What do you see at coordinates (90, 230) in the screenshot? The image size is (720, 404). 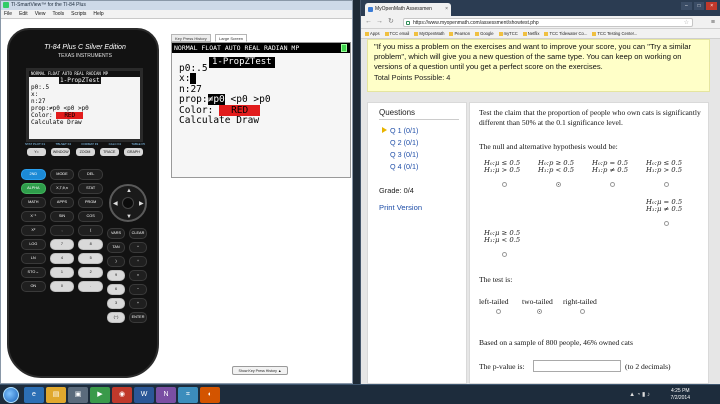 I see `calc-left-key-r4-c2: (` at bounding box center [90, 230].